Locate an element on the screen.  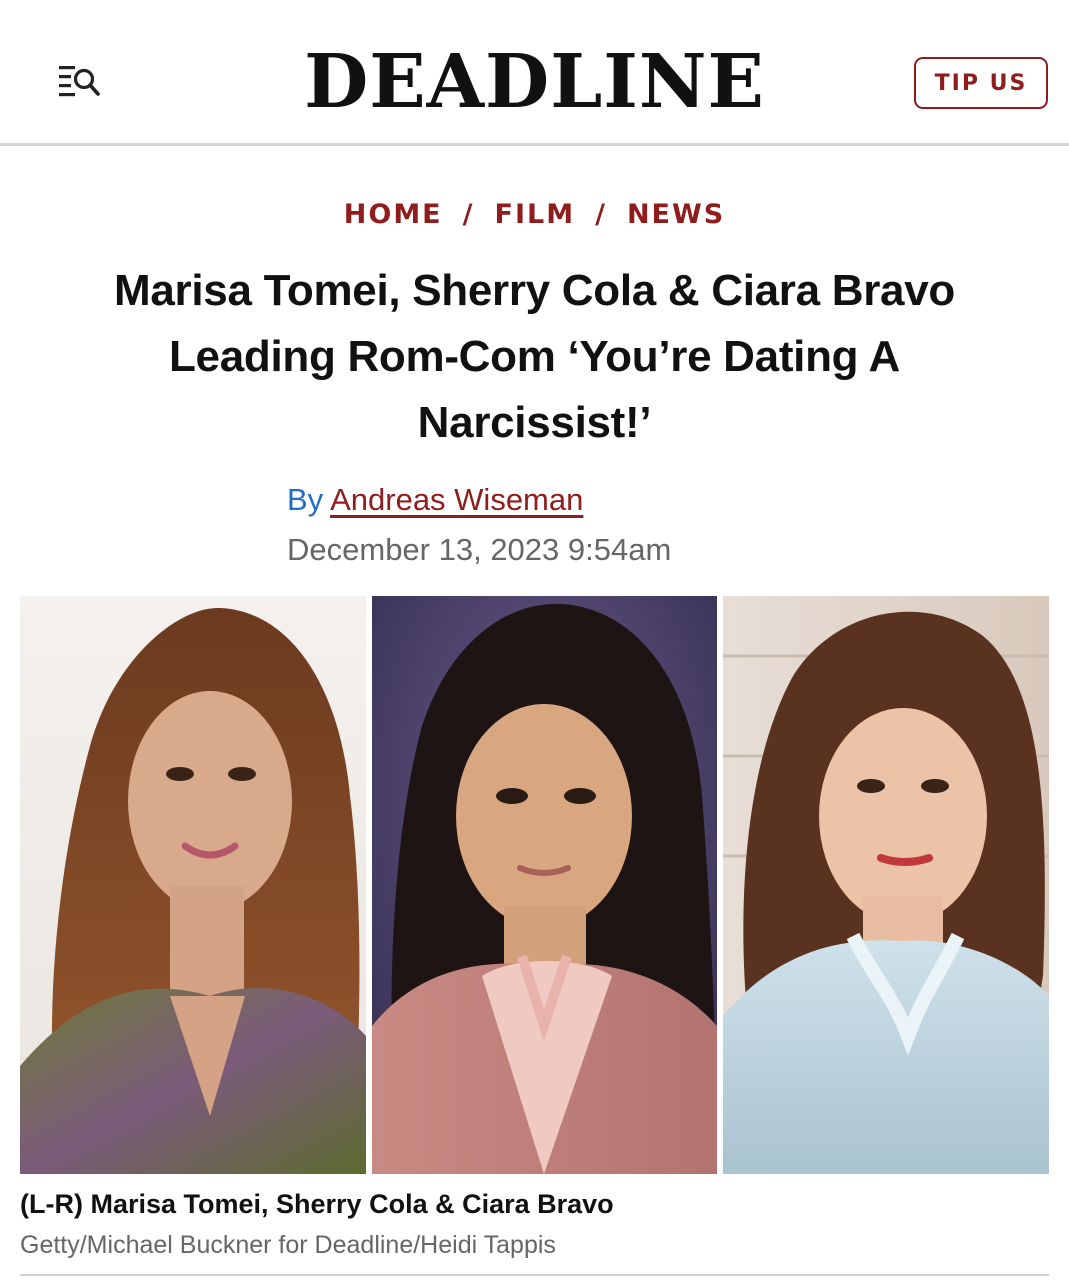
divider is located at coordinates (534, 1275).